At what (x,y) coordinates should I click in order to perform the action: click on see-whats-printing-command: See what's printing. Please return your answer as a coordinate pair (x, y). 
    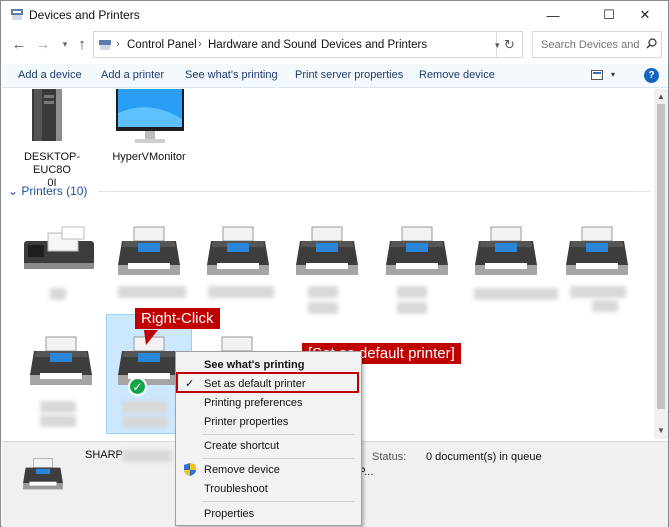
    Looking at the image, I should click on (231, 75).